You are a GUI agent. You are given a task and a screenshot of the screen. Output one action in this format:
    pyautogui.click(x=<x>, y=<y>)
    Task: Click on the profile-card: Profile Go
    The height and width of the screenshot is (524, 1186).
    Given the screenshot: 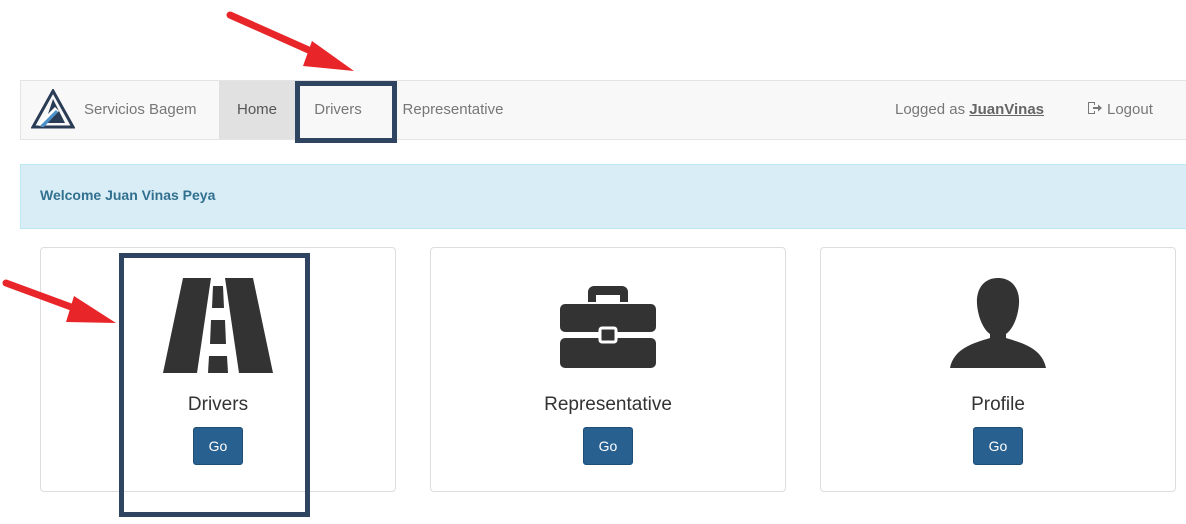 What is the action you would take?
    pyautogui.click(x=998, y=369)
    